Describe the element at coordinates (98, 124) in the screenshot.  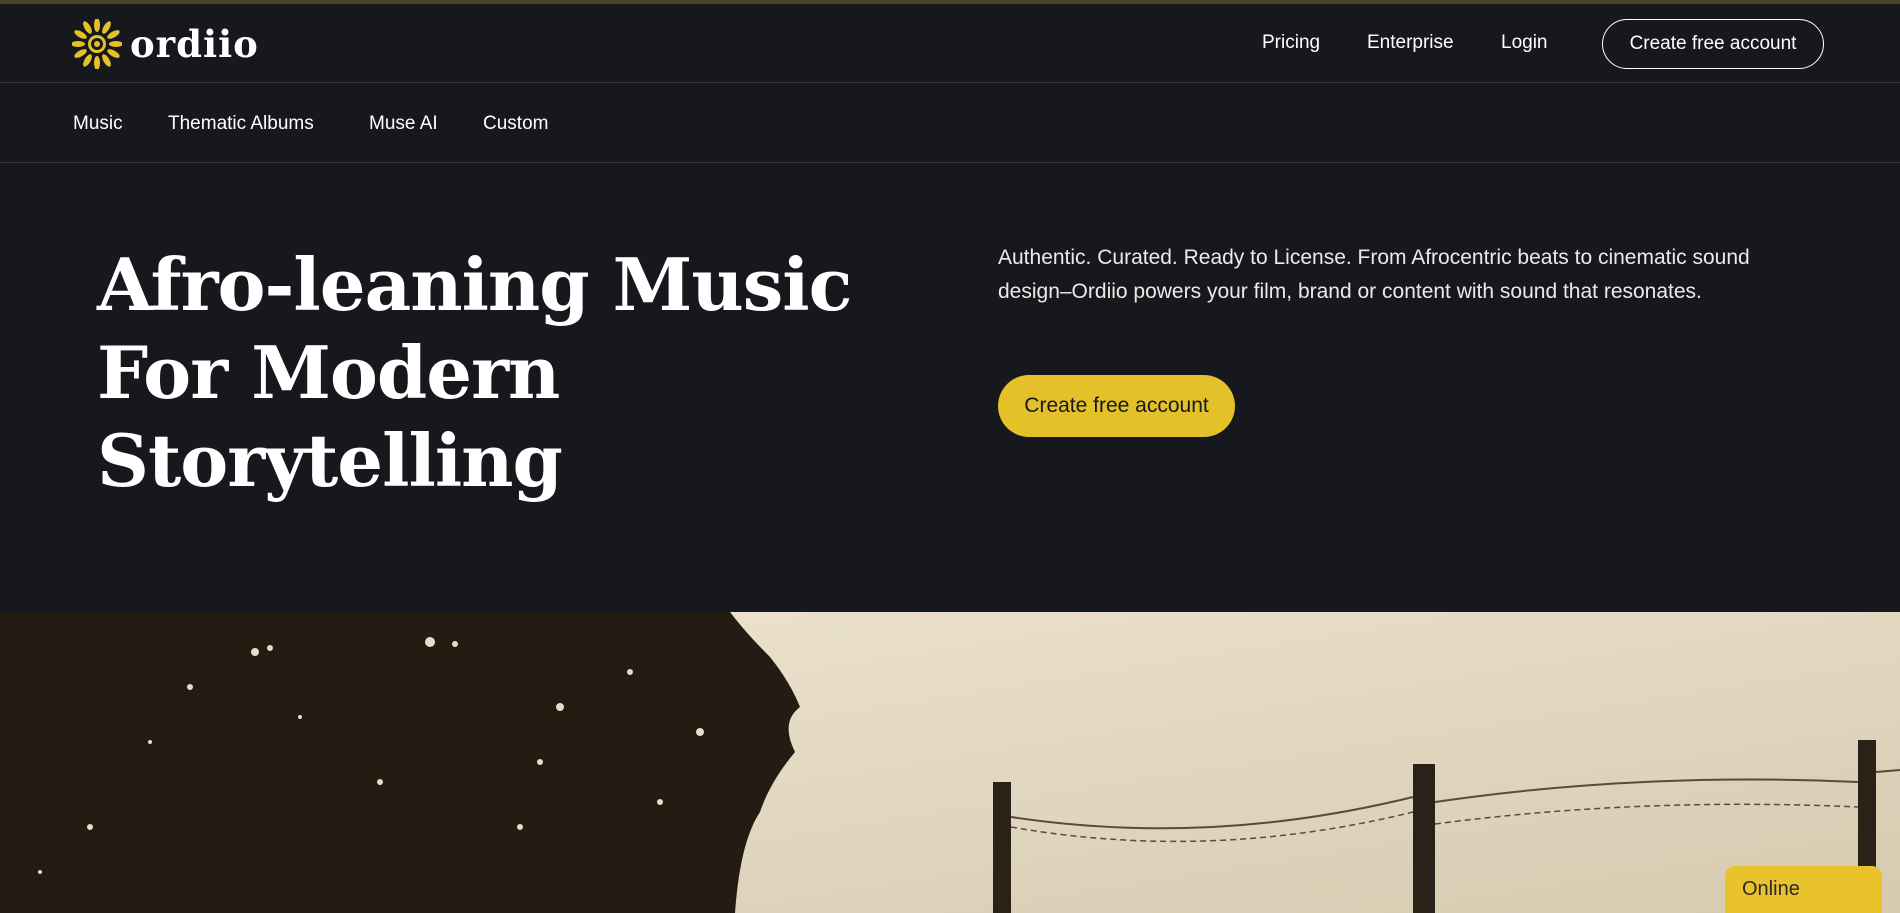
I see `sub-nav-music: Music` at that location.